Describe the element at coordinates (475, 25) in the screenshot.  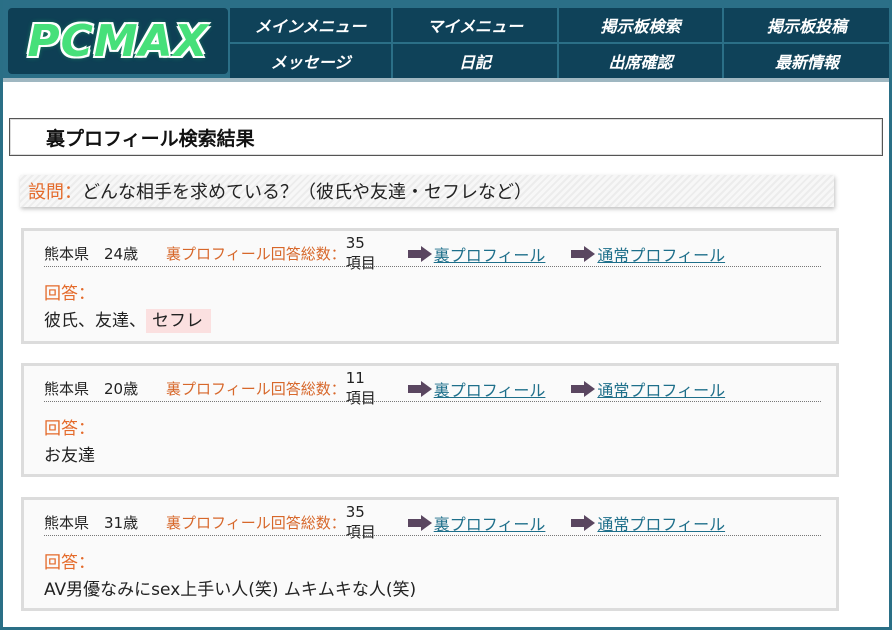
I see `nav-my-menu: マイメニュー` at that location.